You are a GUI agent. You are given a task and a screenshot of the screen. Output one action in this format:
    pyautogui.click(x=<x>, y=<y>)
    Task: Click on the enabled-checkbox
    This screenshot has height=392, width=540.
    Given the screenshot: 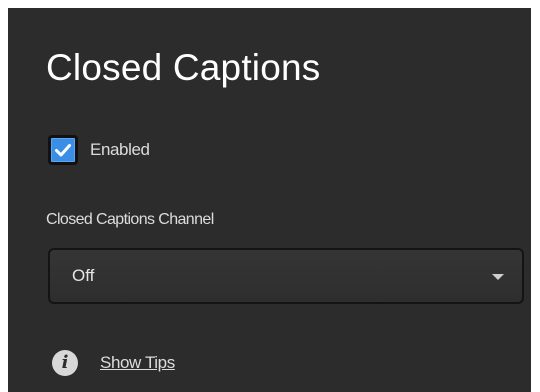 What is the action you would take?
    pyautogui.click(x=63, y=150)
    